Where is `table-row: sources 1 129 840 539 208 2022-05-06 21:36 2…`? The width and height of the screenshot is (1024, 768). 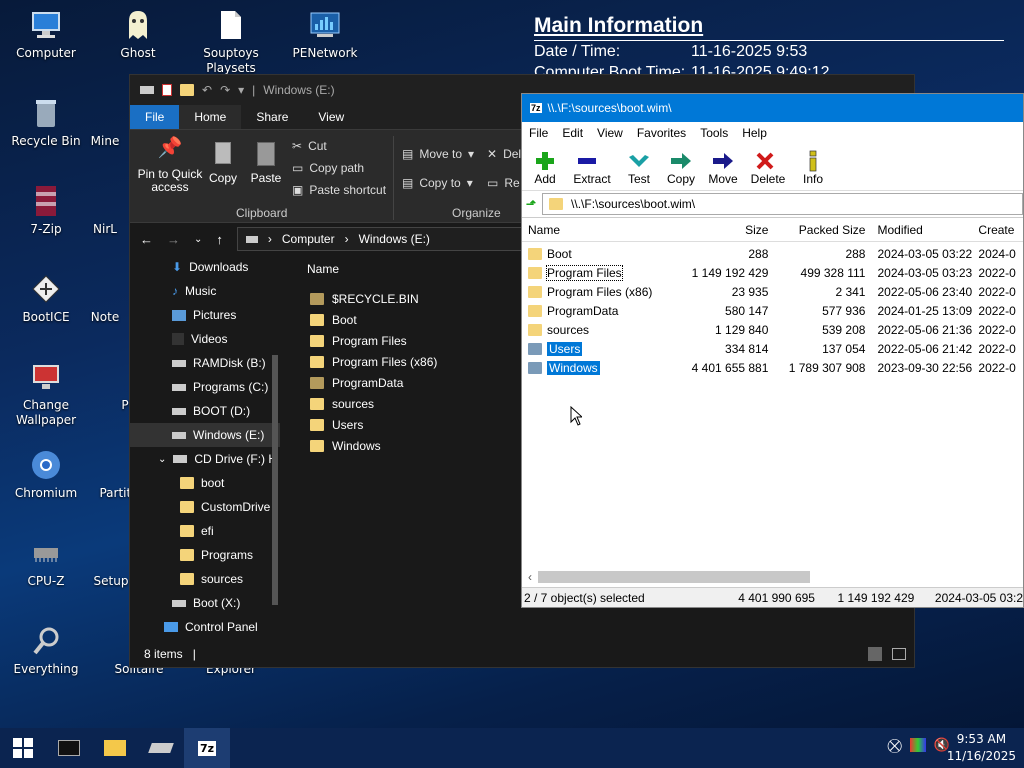
table-row: sources 1 129 840 539 208 2022-05-06 21:36 2… is located at coordinates (772, 329).